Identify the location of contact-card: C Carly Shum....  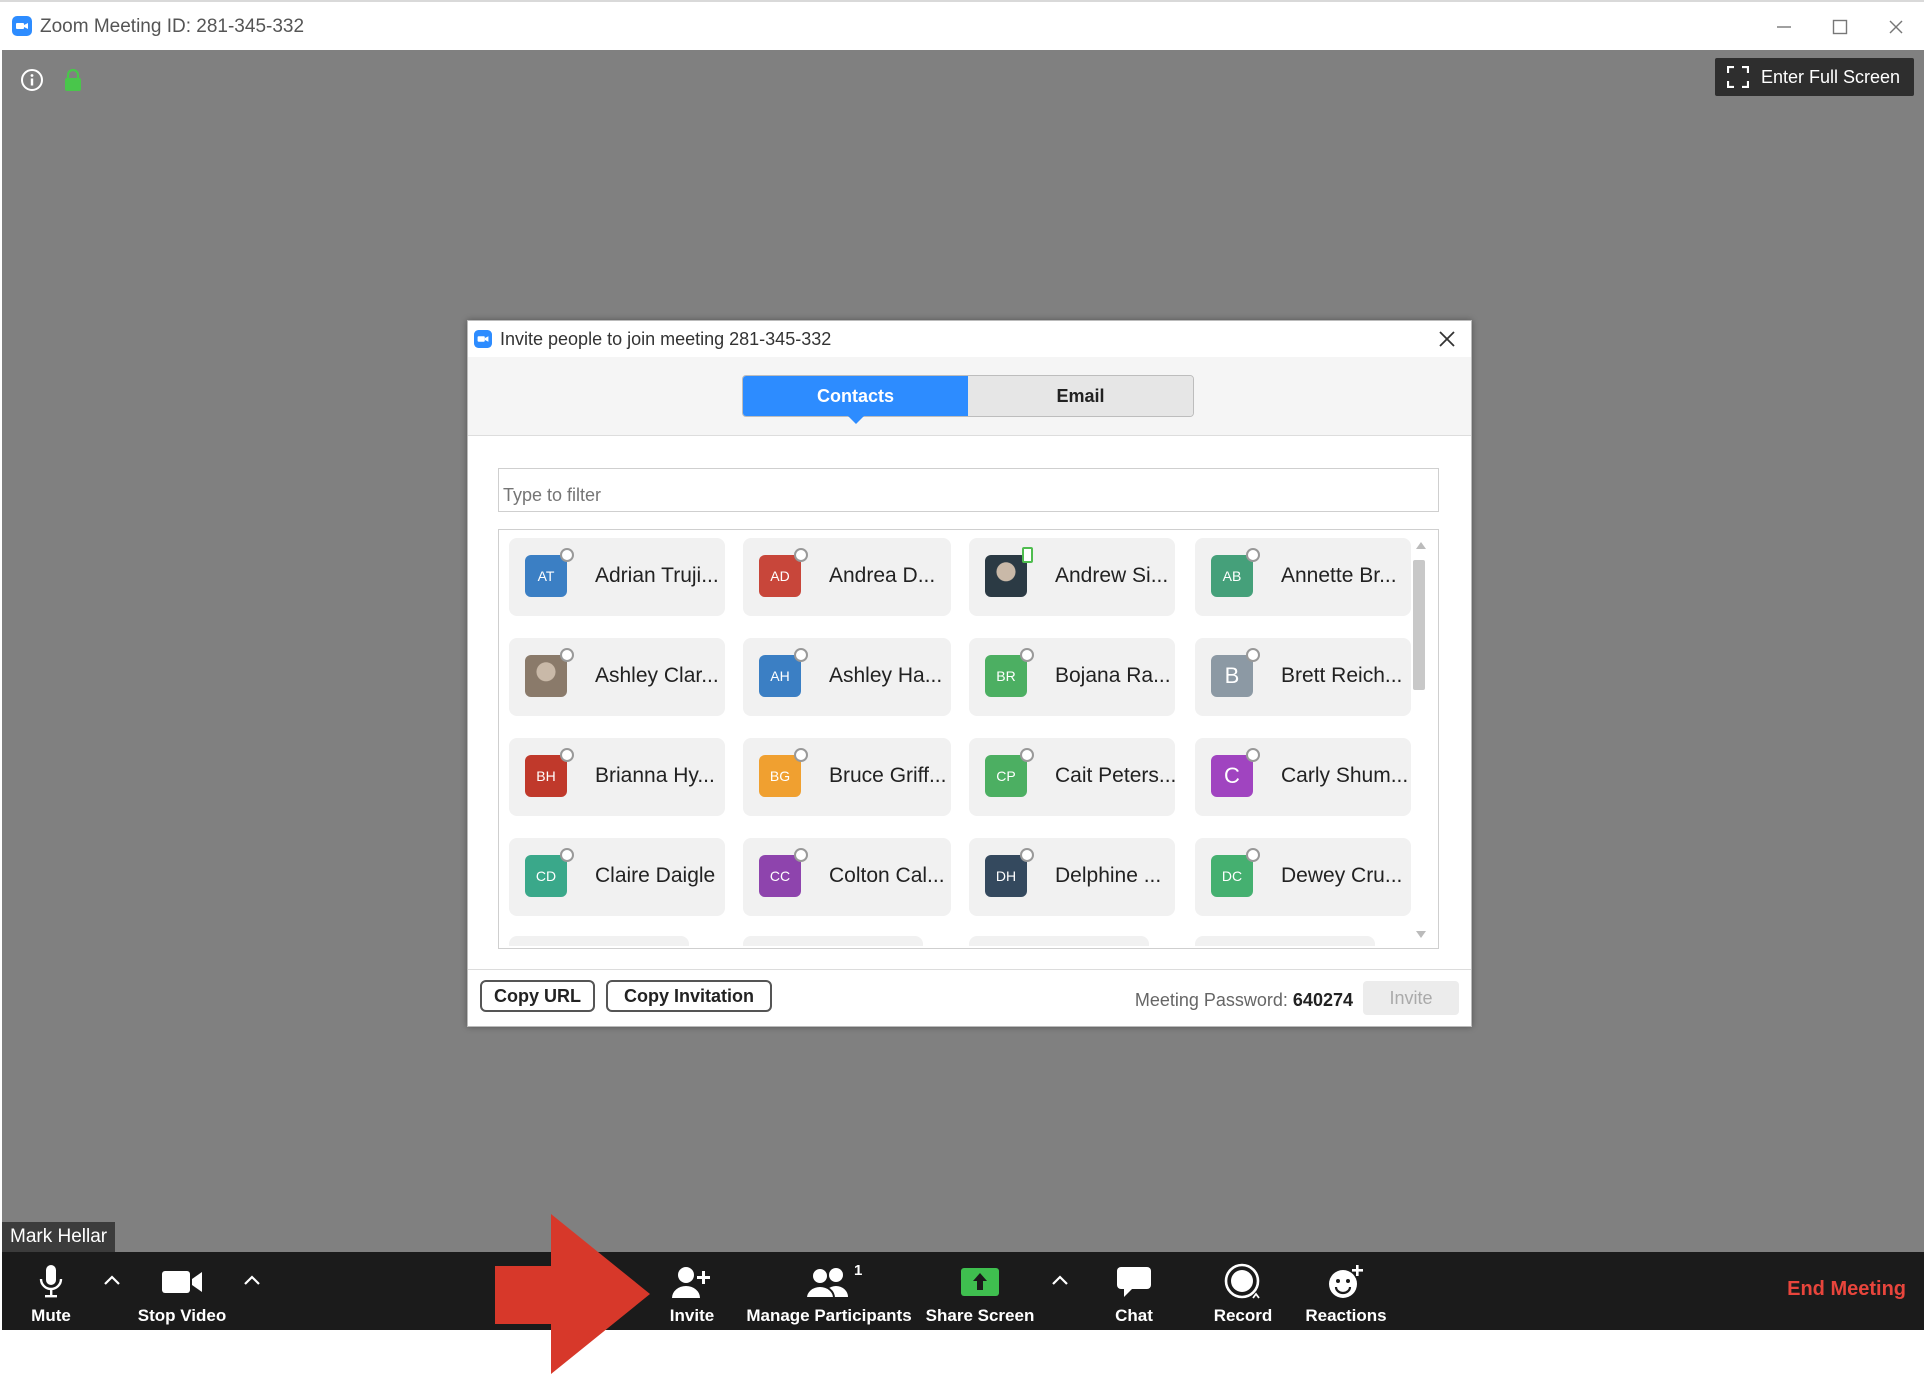
(1303, 777).